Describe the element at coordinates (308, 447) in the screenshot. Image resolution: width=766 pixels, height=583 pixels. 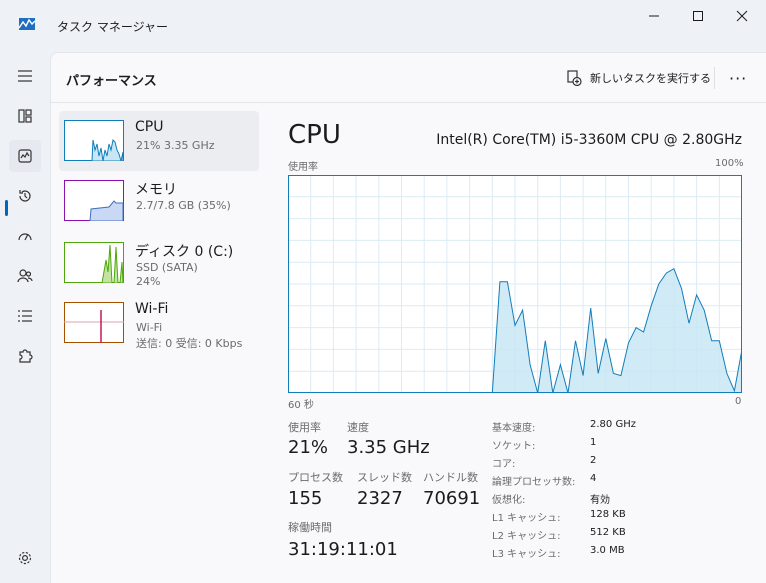
I see `usage-value: 21%` at that location.